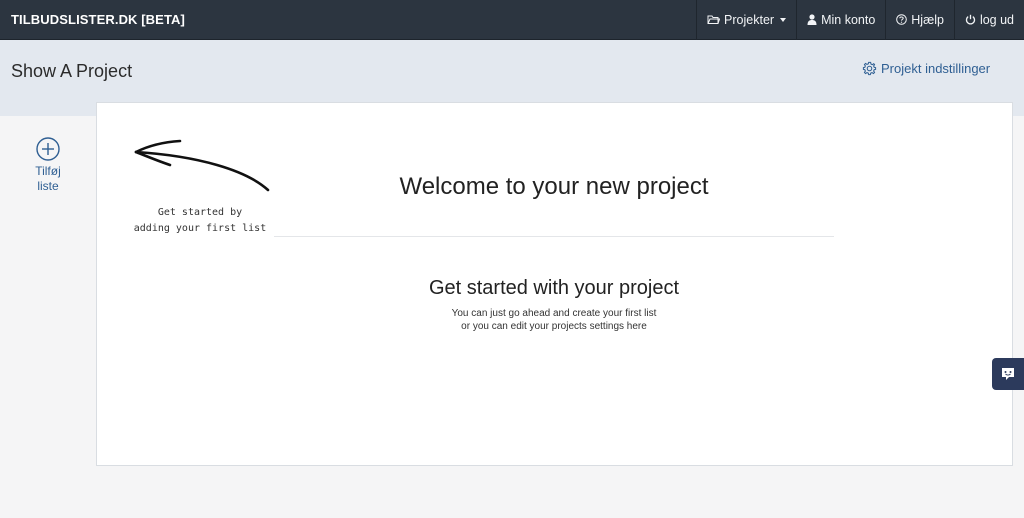 This screenshot has height=518, width=1024. What do you see at coordinates (749, 19) in the screenshot?
I see `nav-projekter-label: Projekter` at bounding box center [749, 19].